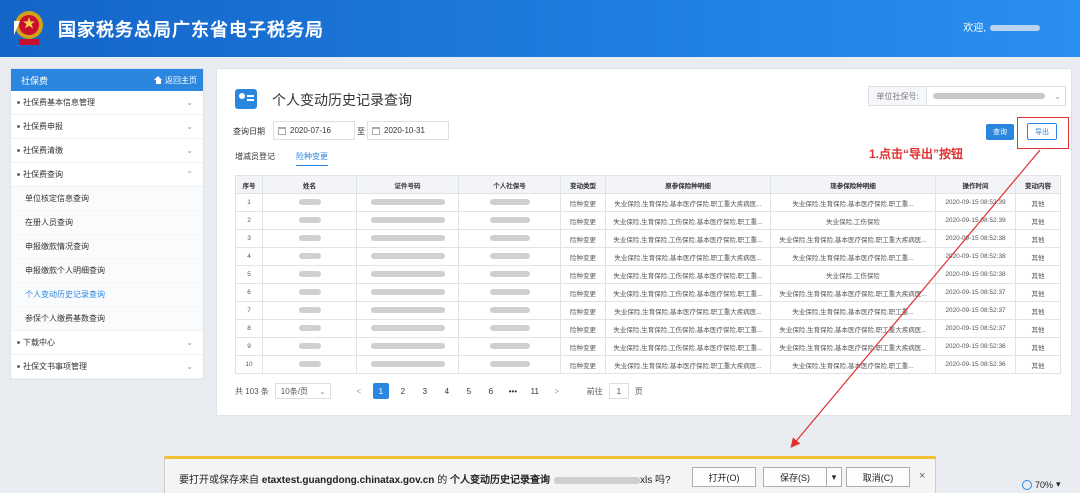 The height and width of the screenshot is (493, 1080). I want to click on page-number: 1, so click(380, 391).